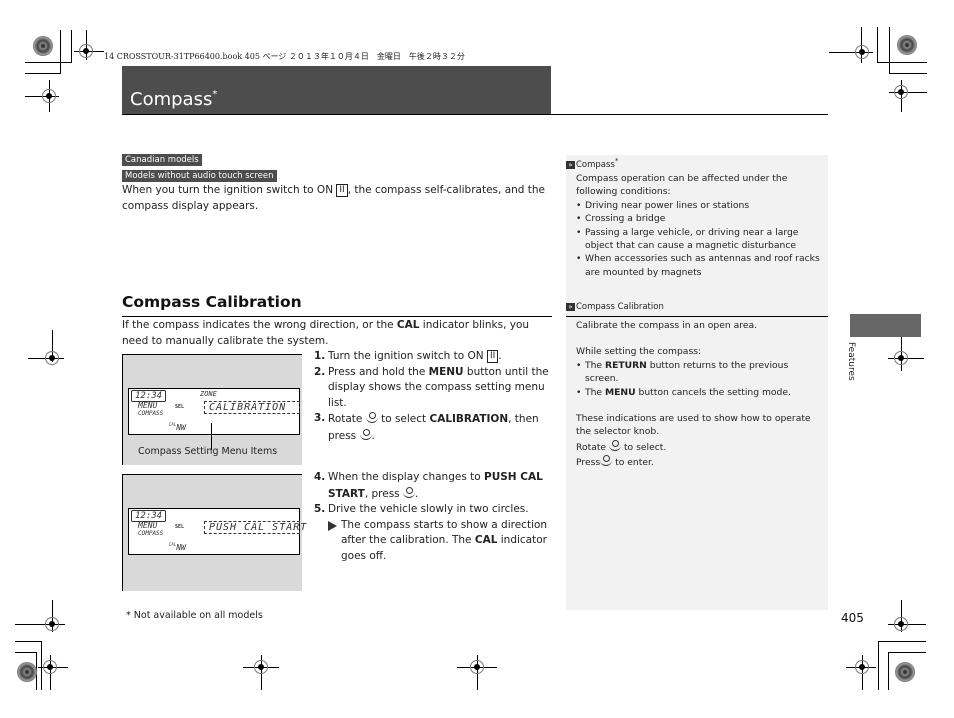 The height and width of the screenshot is (718, 954). Describe the element at coordinates (332, 525) in the screenshot. I see `result-arrow-icon` at that location.